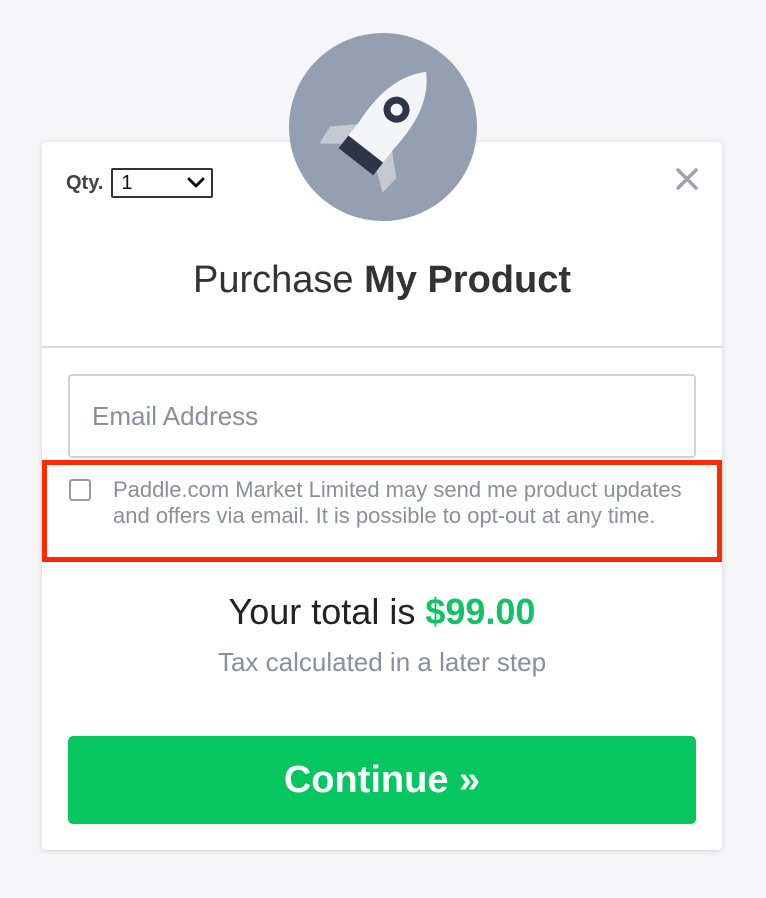  Describe the element at coordinates (80, 490) in the screenshot. I see `consent-checkbox` at that location.